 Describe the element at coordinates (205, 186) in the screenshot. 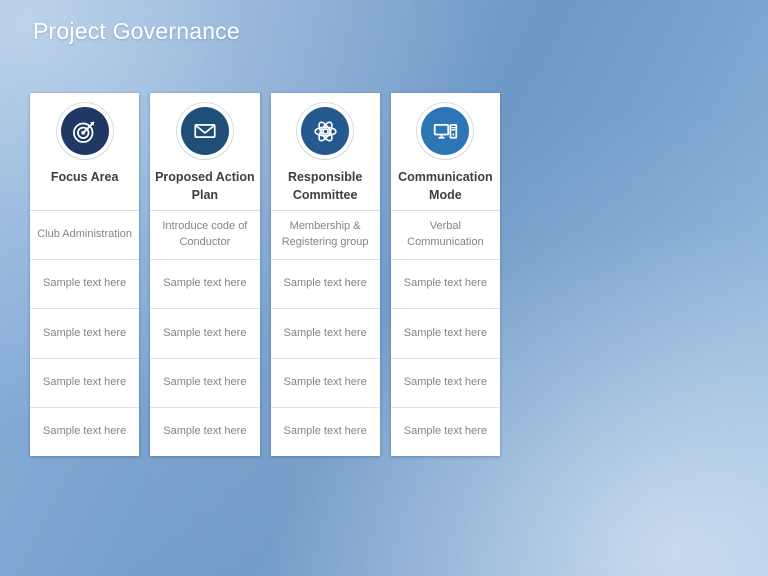

I see `column-title-label: Proposed Action Plan` at that location.